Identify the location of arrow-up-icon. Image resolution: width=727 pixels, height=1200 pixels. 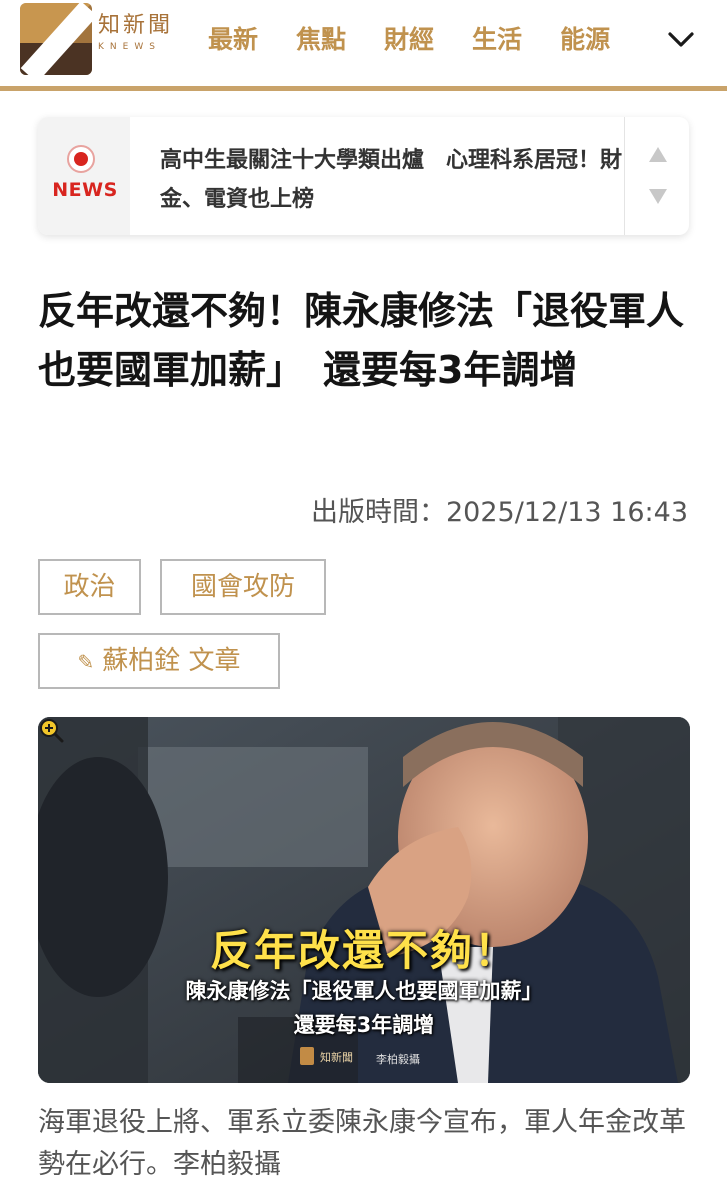
(658, 154).